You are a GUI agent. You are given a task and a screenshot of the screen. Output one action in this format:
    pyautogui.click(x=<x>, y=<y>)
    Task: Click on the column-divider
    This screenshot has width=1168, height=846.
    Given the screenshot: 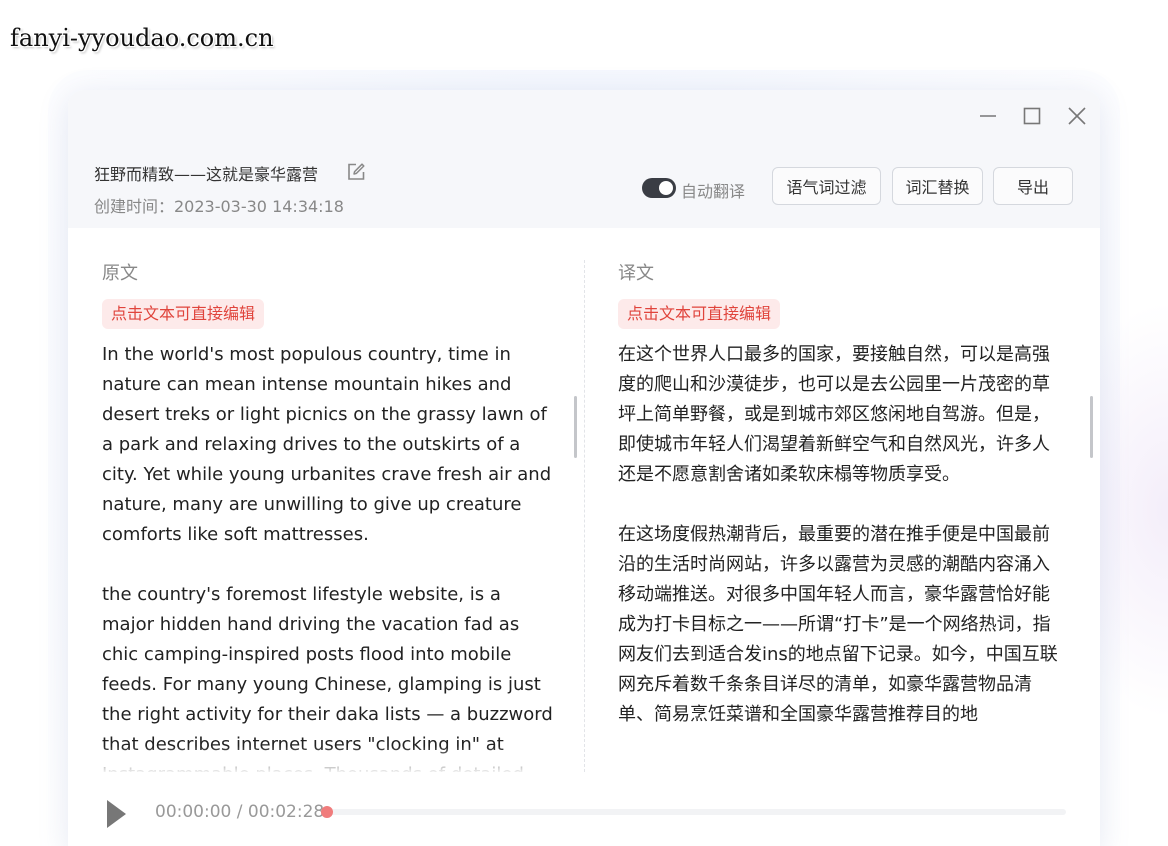 What is the action you would take?
    pyautogui.click(x=584, y=516)
    